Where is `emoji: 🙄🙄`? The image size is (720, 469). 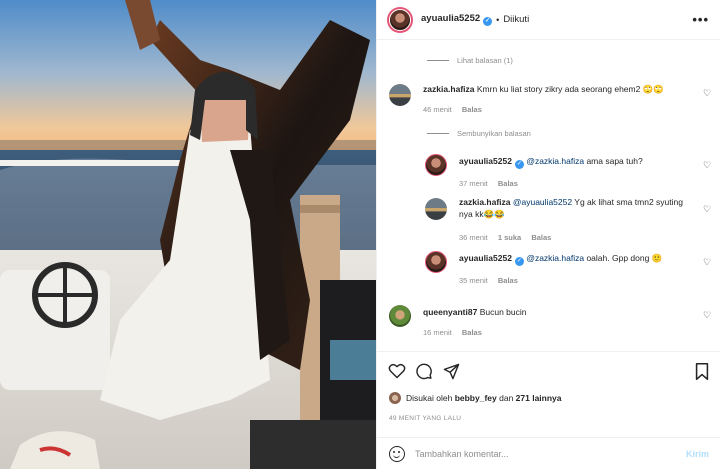 emoji: 🙄🙄 is located at coordinates (653, 89).